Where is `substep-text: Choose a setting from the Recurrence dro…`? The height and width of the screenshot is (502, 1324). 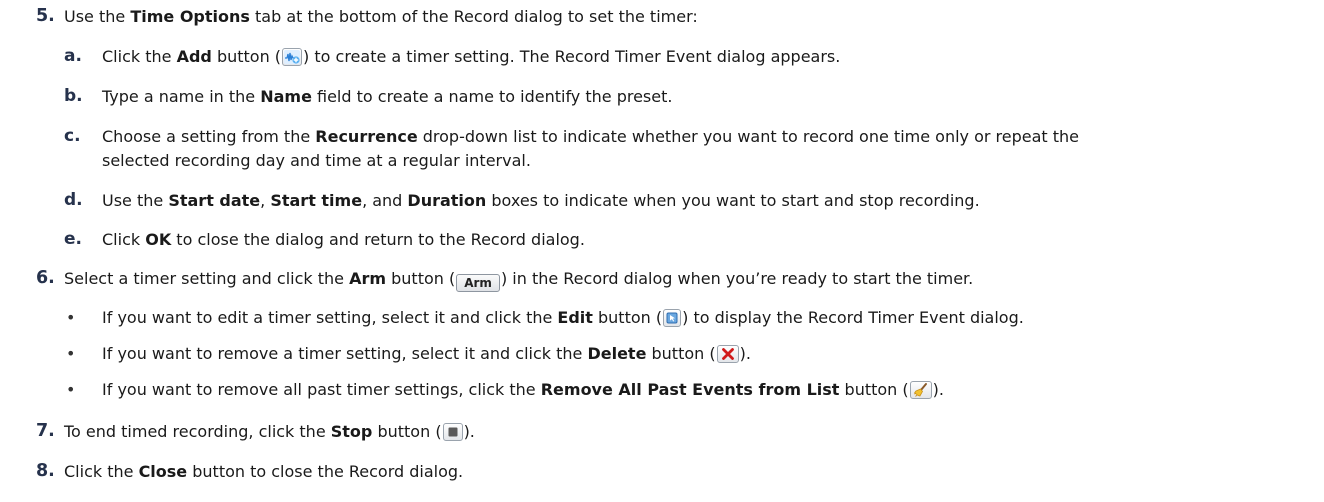 substep-text: Choose a setting from the Recurrence dro… is located at coordinates (591, 136).